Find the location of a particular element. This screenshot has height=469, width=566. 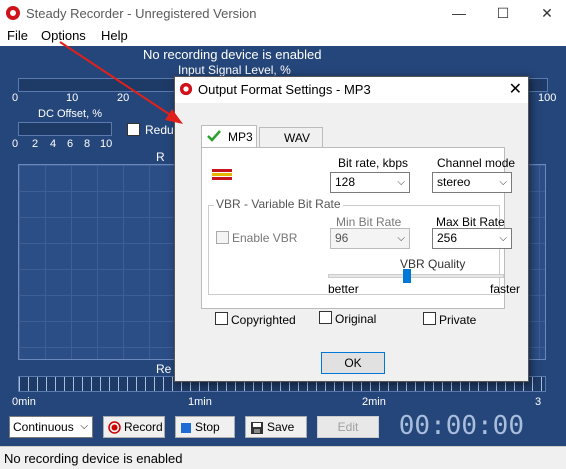

annotation-arrow is located at coordinates (121, 82).